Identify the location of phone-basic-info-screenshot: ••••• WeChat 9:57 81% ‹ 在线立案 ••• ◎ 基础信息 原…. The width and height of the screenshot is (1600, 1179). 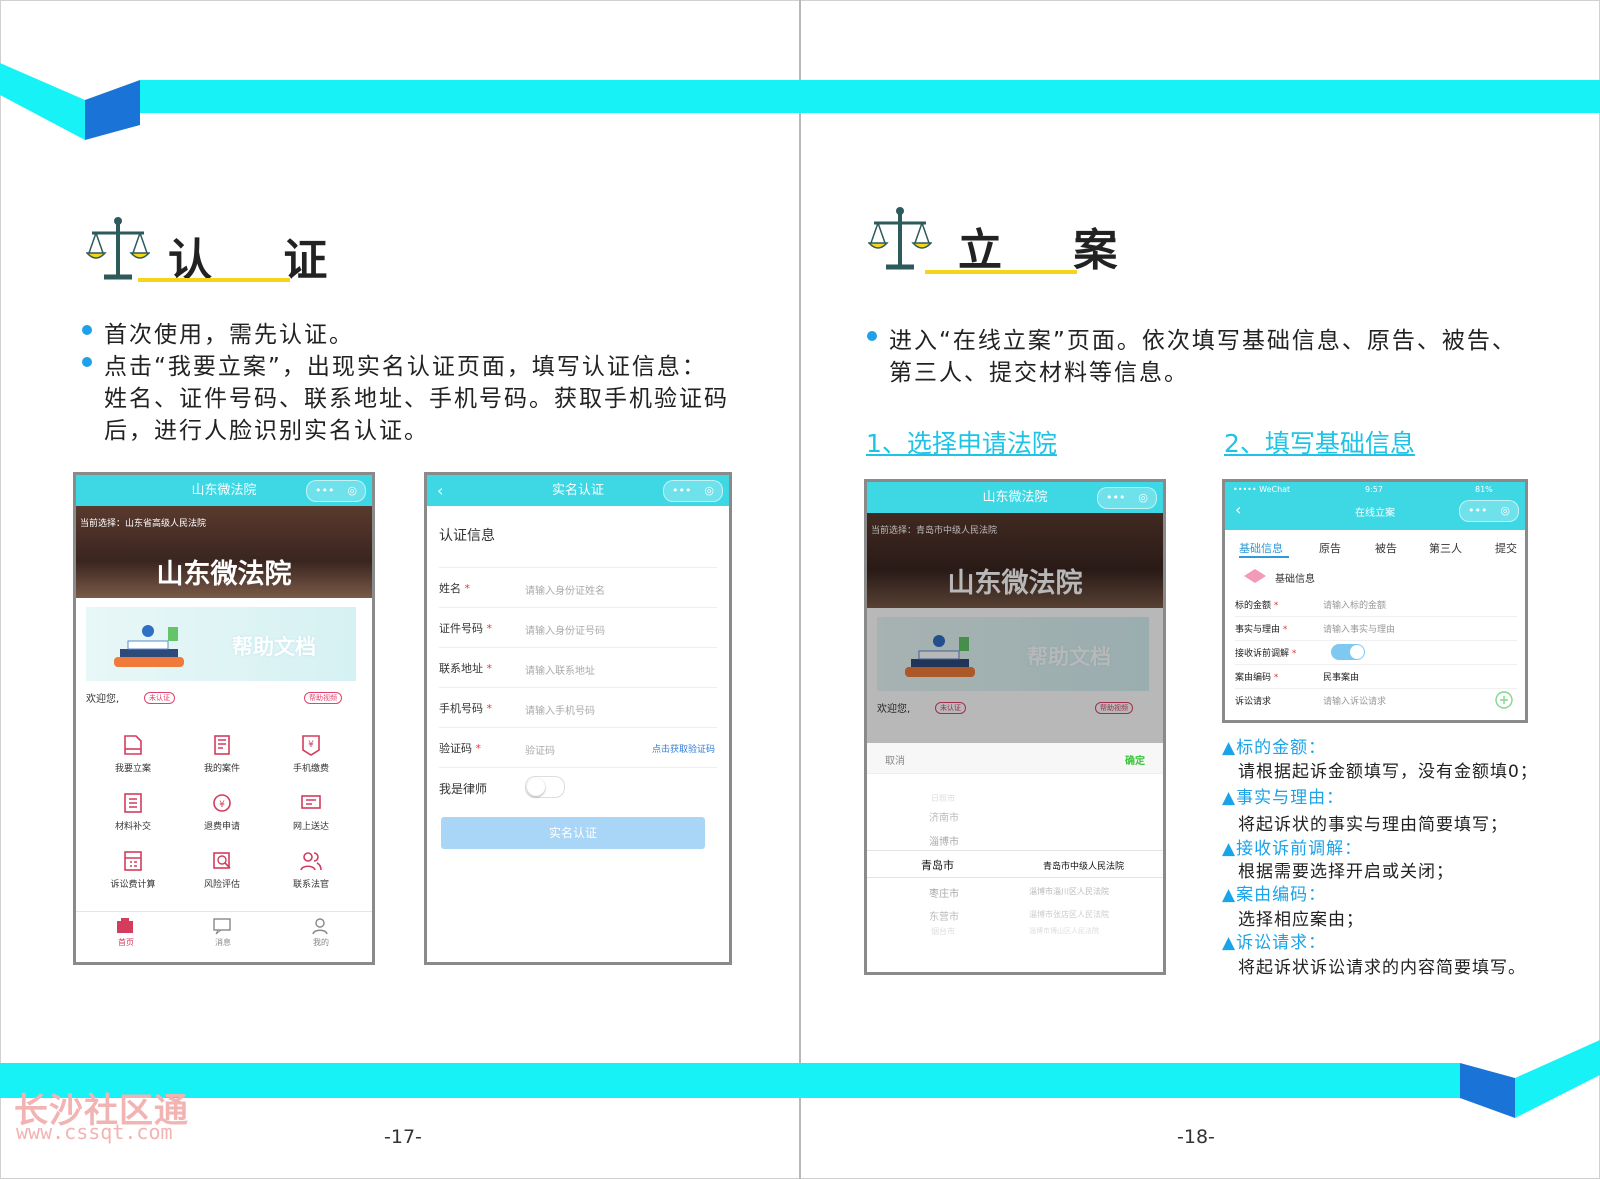
(1375, 601).